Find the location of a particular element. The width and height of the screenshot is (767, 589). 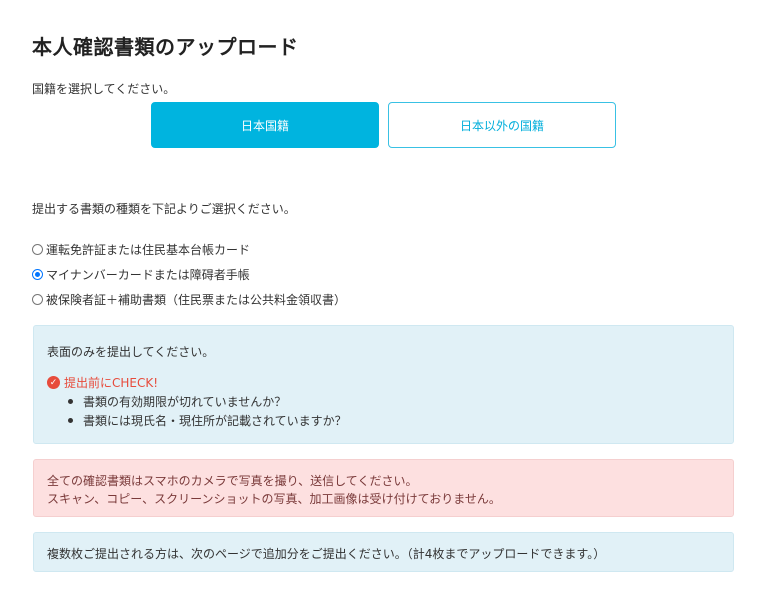

info-title: 表面のみを提出してください。 is located at coordinates (131, 352).